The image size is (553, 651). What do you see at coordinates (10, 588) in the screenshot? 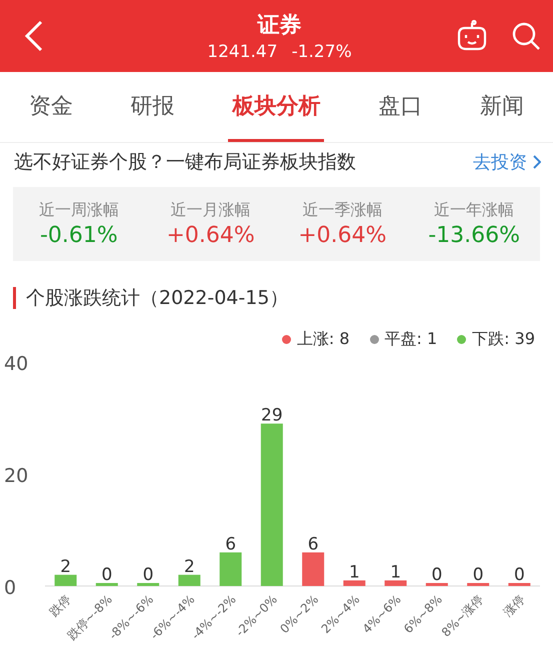
I see `y-tick-label: 0` at bounding box center [10, 588].